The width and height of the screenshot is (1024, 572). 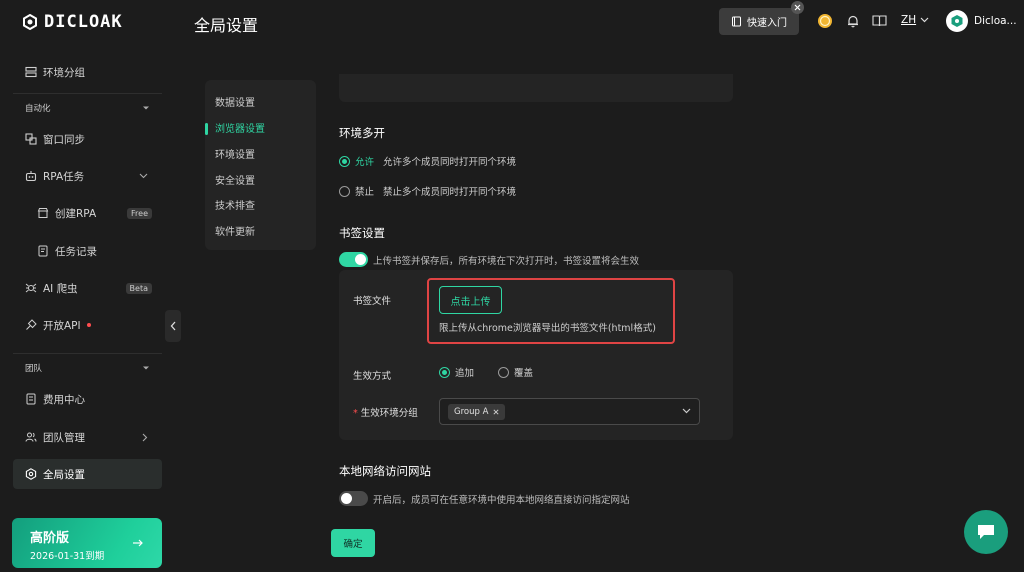 I want to click on team-section-header: 团队, so click(x=87, y=368).